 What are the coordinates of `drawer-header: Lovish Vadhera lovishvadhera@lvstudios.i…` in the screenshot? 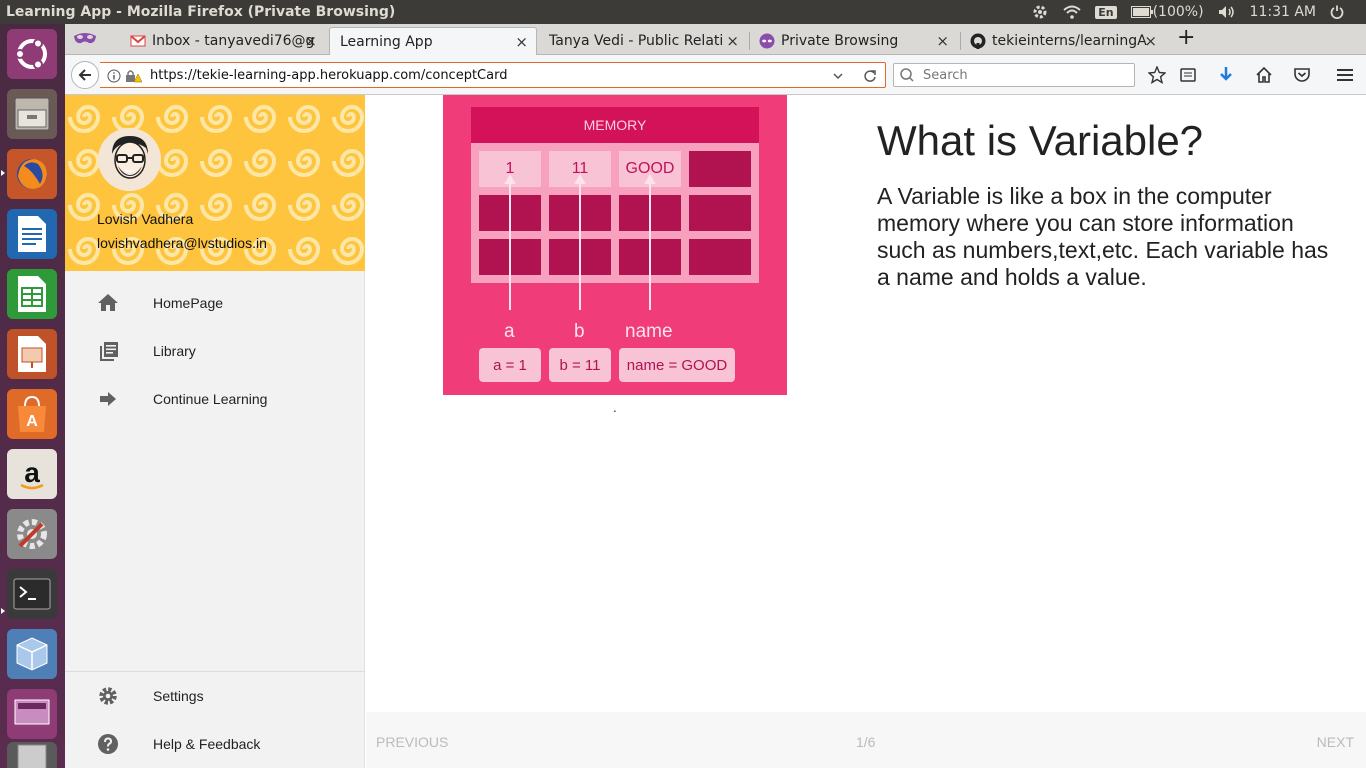 It's located at (215, 183).